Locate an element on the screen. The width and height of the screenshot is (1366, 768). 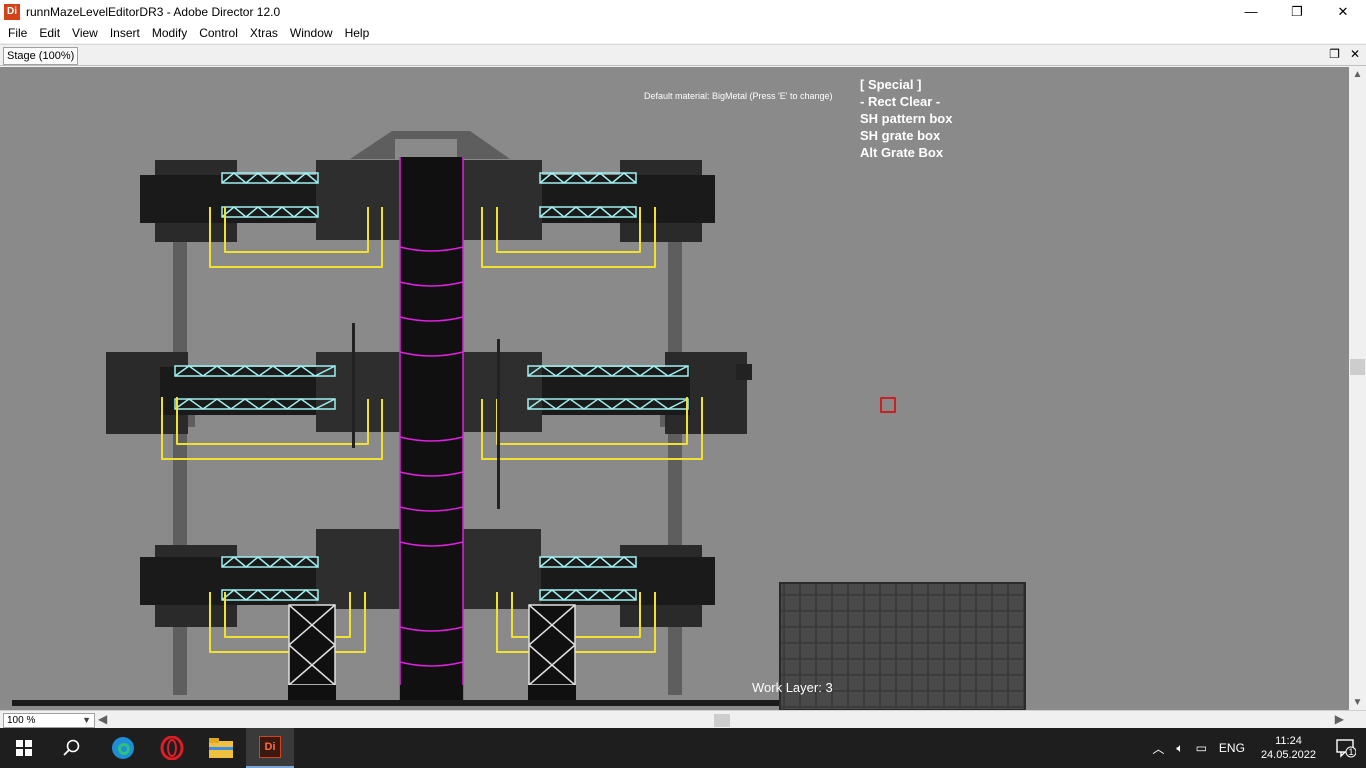
stage-close-icon: ✕ is located at coordinates (1355, 54).